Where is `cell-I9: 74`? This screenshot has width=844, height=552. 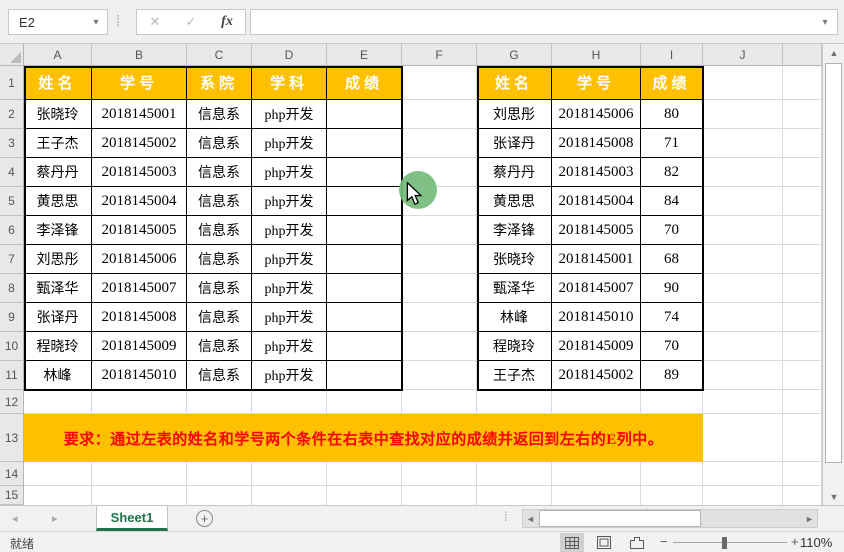 cell-I9: 74 is located at coordinates (672, 317).